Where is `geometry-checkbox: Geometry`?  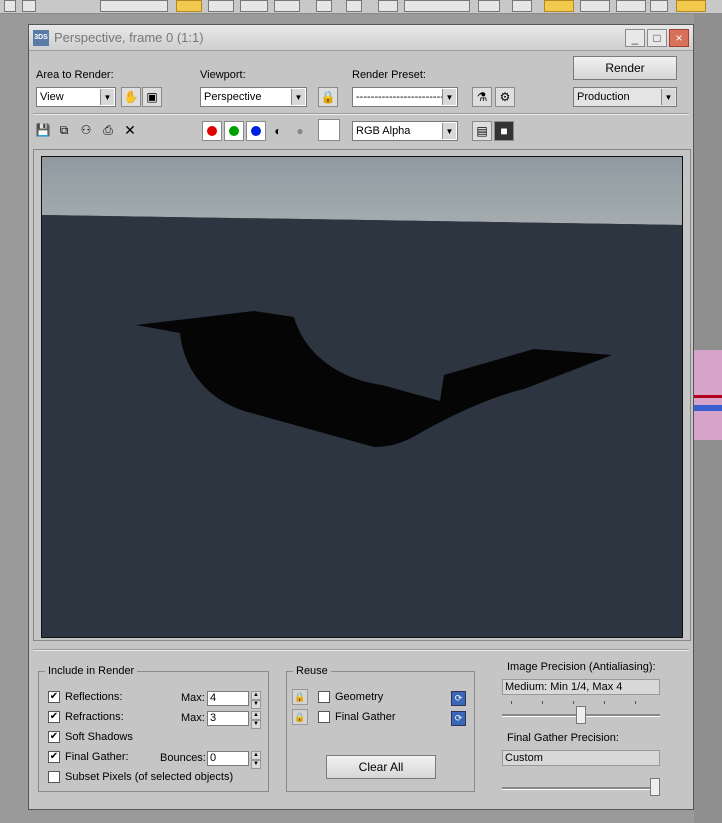 geometry-checkbox: Geometry is located at coordinates (350, 697).